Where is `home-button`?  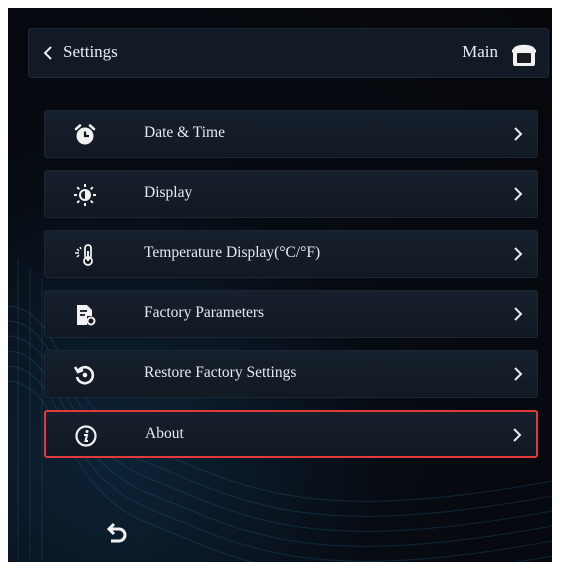 home-button is located at coordinates (524, 53).